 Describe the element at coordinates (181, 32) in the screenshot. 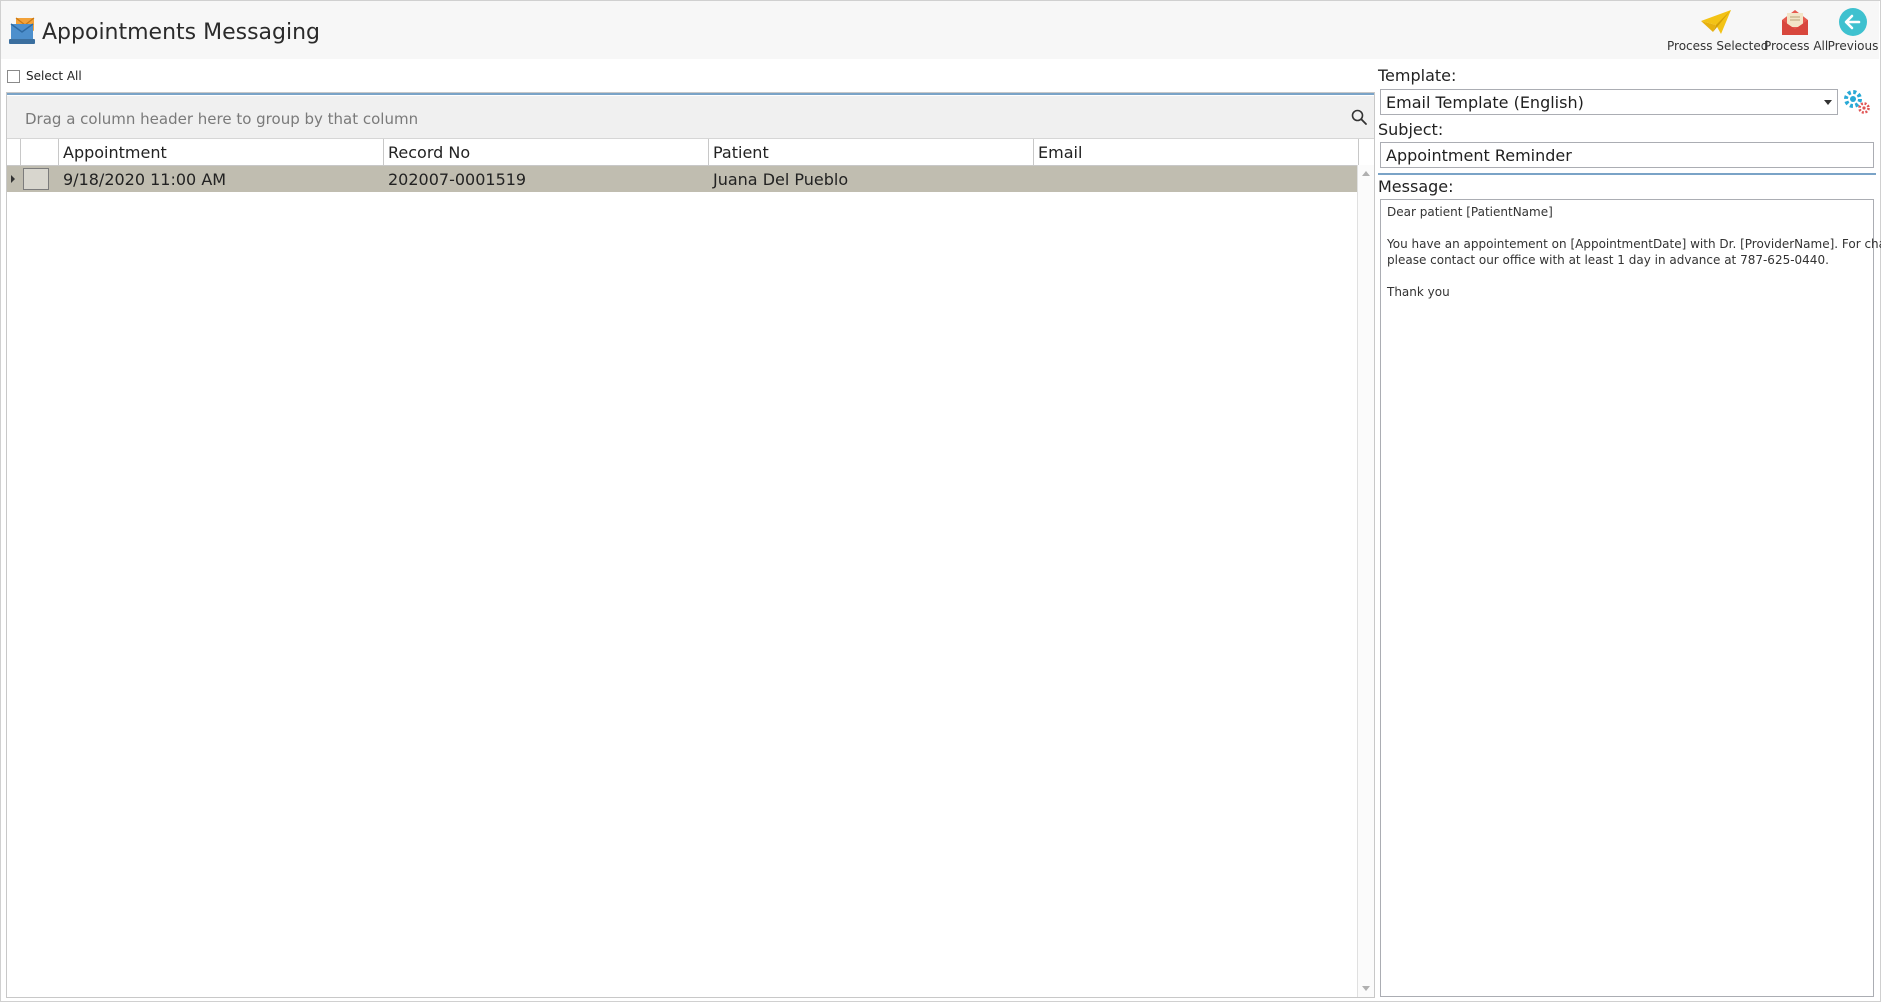

I see `page-title: Appointments Messaging` at that location.